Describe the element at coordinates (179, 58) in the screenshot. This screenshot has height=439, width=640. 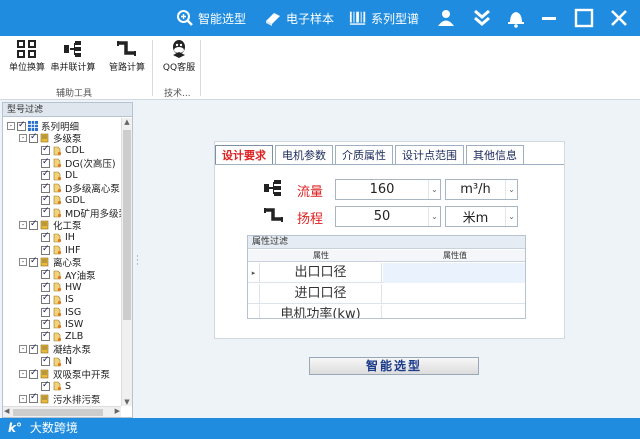
I see `qq-service-button: QQ客服` at that location.